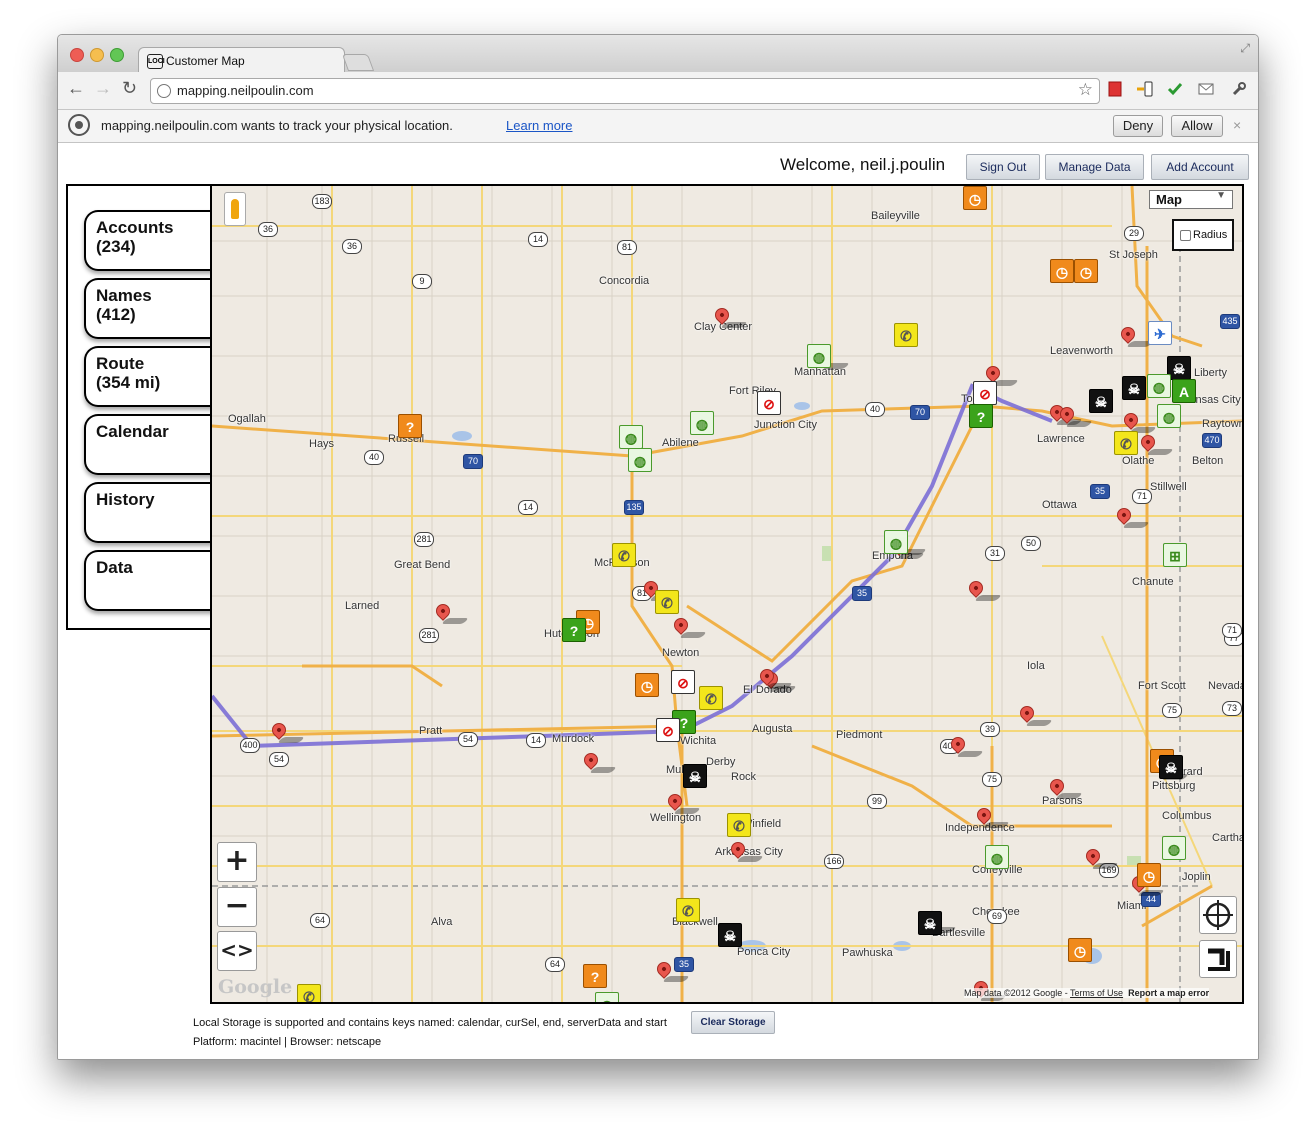  I want to click on airport-icon: ✈, so click(1160, 333).